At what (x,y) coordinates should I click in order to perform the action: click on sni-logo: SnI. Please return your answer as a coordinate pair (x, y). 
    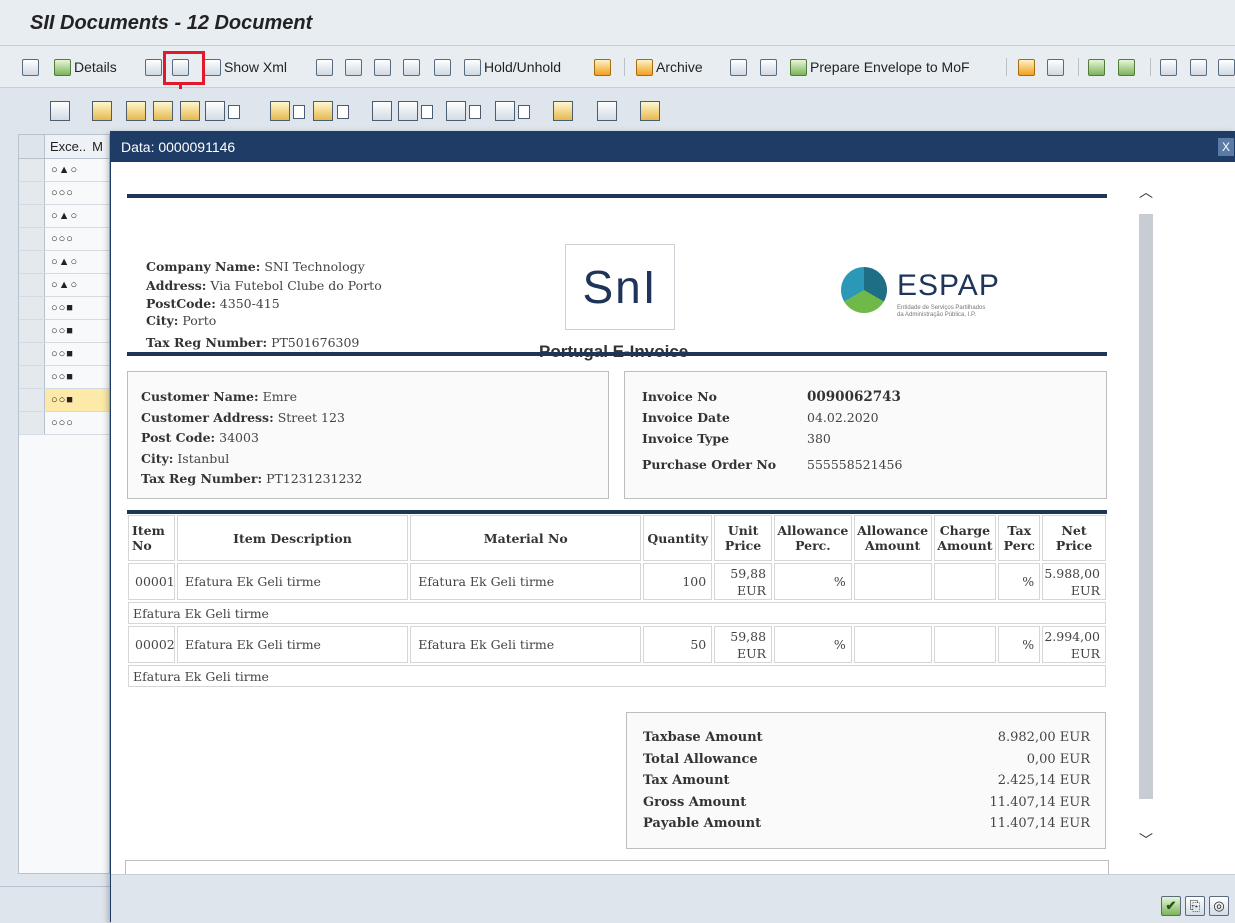
    Looking at the image, I should click on (620, 287).